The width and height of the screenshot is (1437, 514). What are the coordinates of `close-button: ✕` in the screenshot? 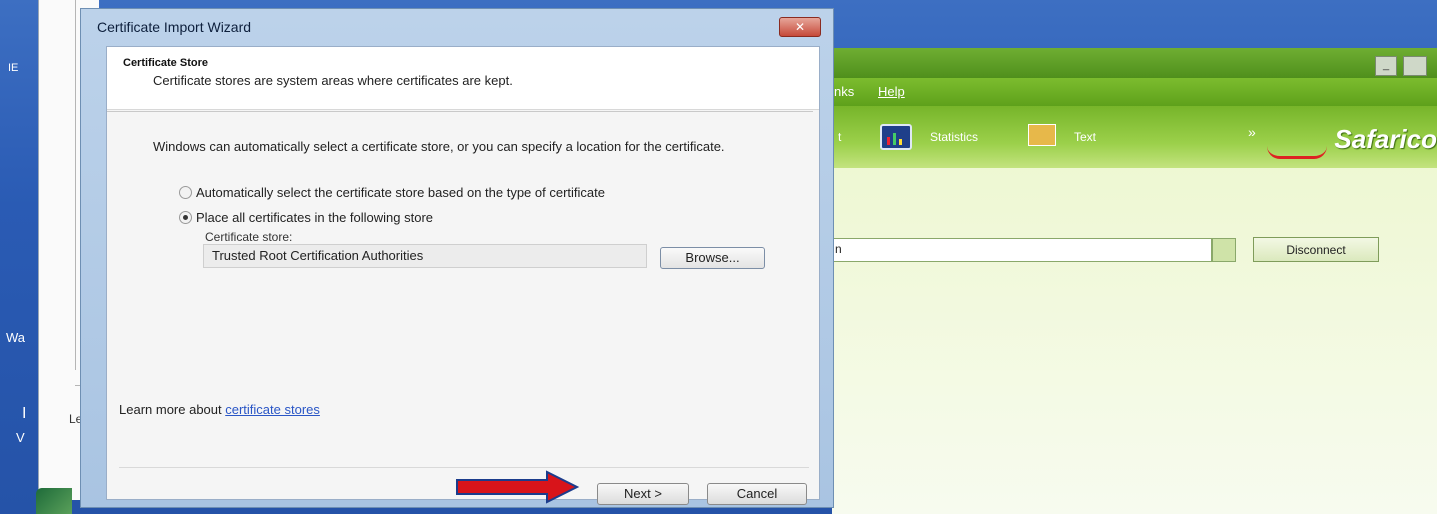 It's located at (800, 27).